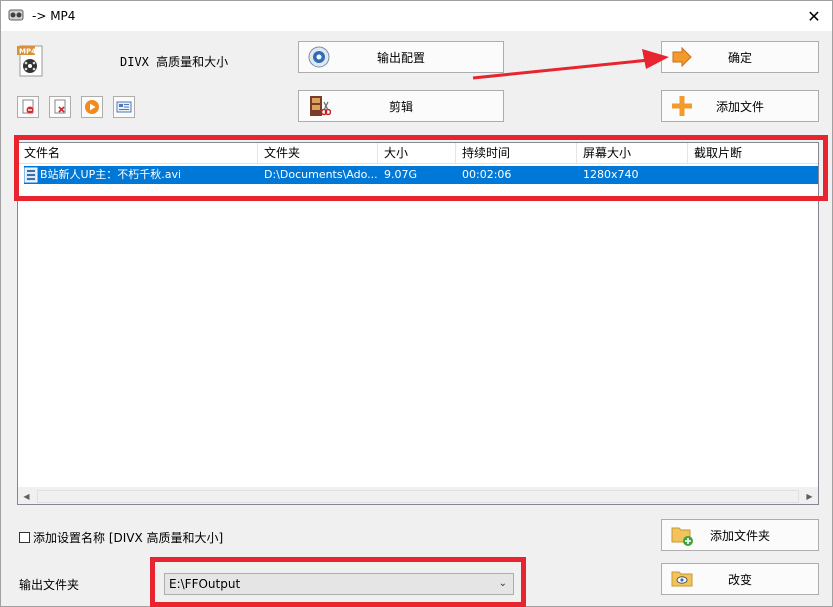  Describe the element at coordinates (682, 57) in the screenshot. I see `arrow-right-icon` at that location.